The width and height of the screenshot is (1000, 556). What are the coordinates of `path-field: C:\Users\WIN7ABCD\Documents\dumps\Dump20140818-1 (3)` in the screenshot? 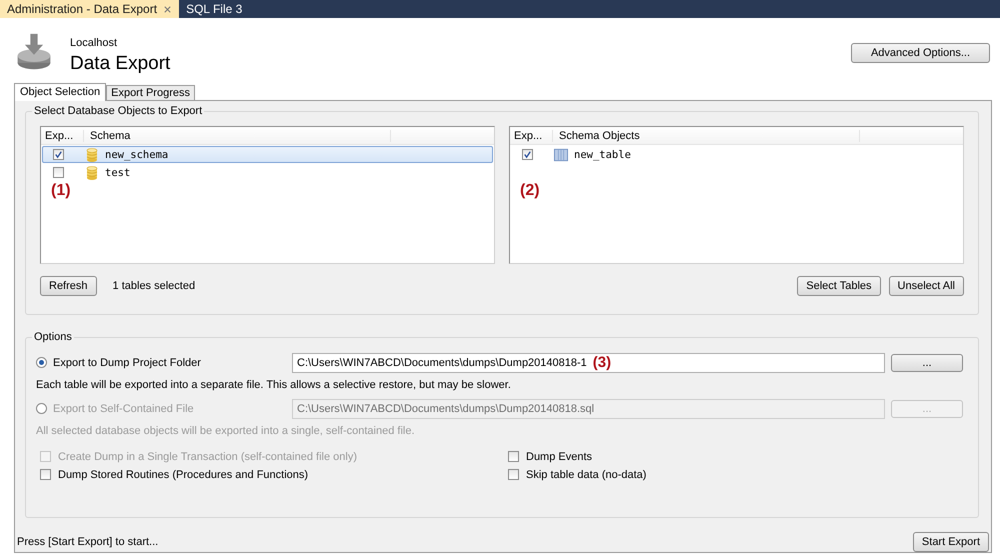 It's located at (588, 362).